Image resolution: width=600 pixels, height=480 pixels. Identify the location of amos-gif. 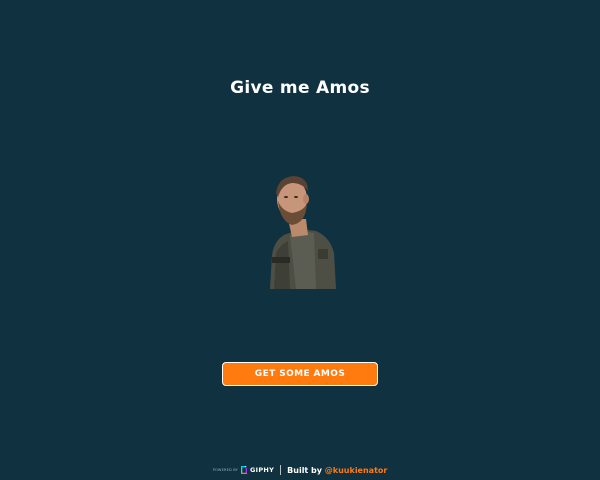
(300, 230).